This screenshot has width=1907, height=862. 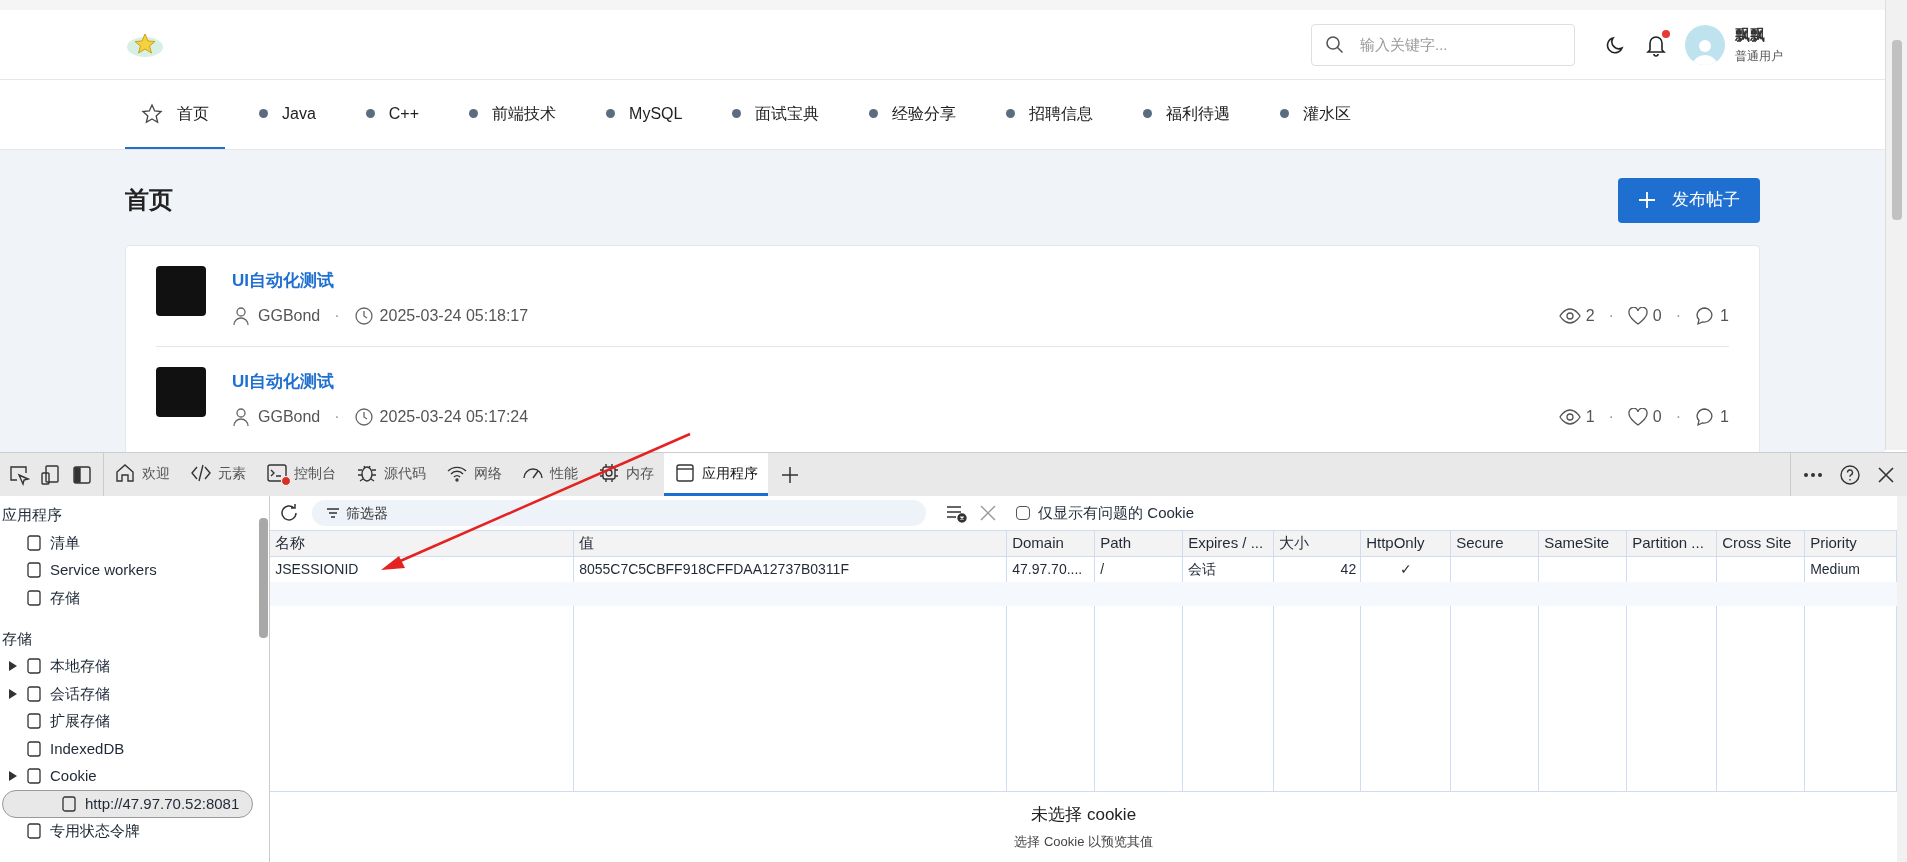 What do you see at coordinates (1406, 569) in the screenshot?
I see `table-cell-text: ✓` at bounding box center [1406, 569].